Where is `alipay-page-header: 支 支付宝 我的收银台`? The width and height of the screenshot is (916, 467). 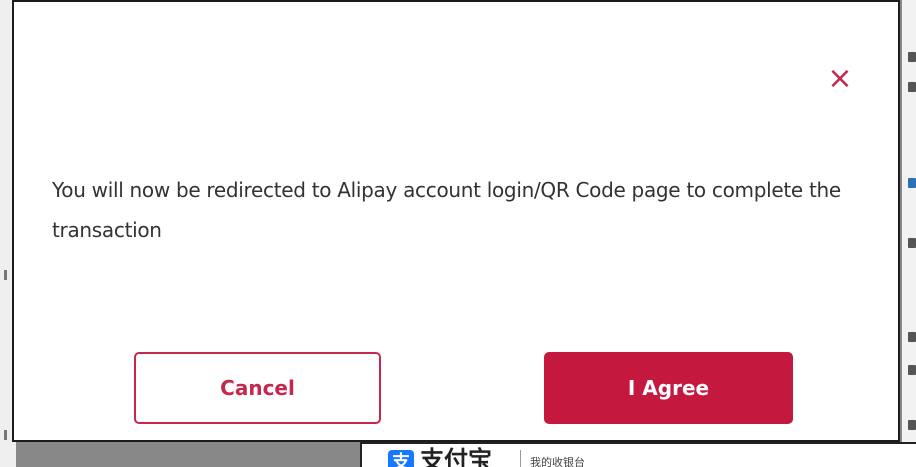 alipay-page-header: 支 支付宝 我的收银台 is located at coordinates (638, 454).